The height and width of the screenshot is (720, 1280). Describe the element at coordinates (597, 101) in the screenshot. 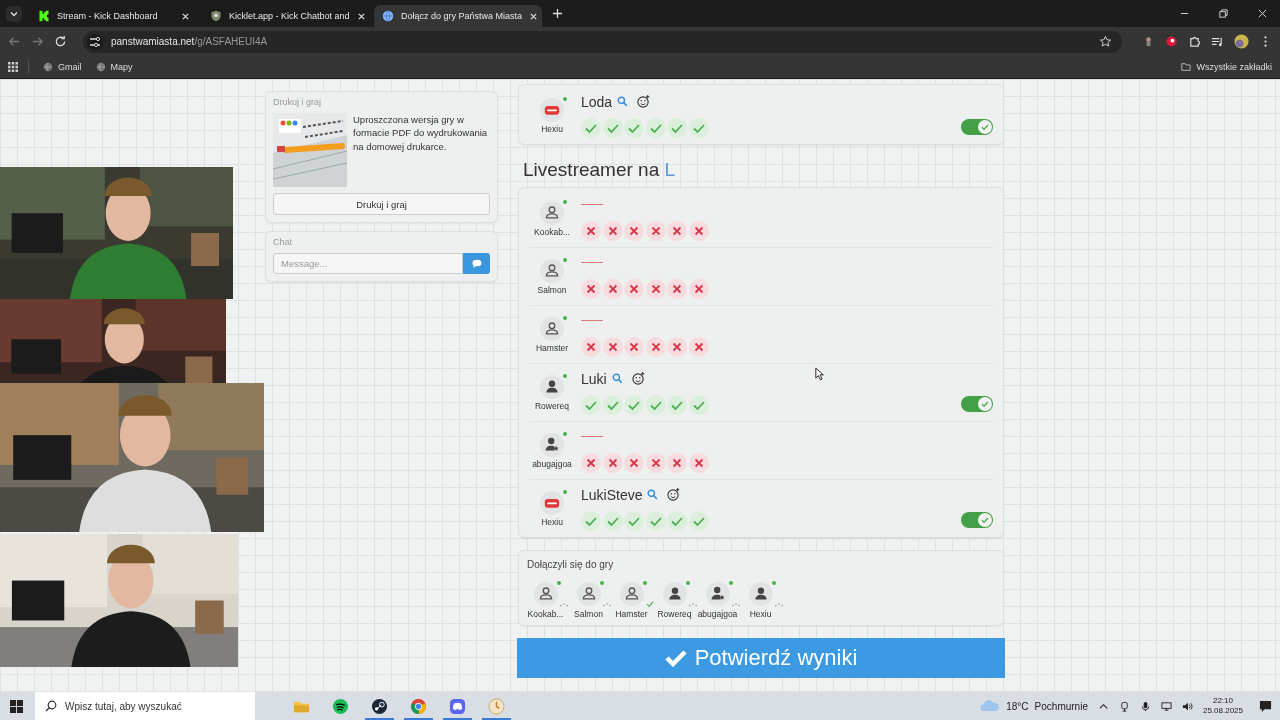

I see `answer-text: Loda` at that location.